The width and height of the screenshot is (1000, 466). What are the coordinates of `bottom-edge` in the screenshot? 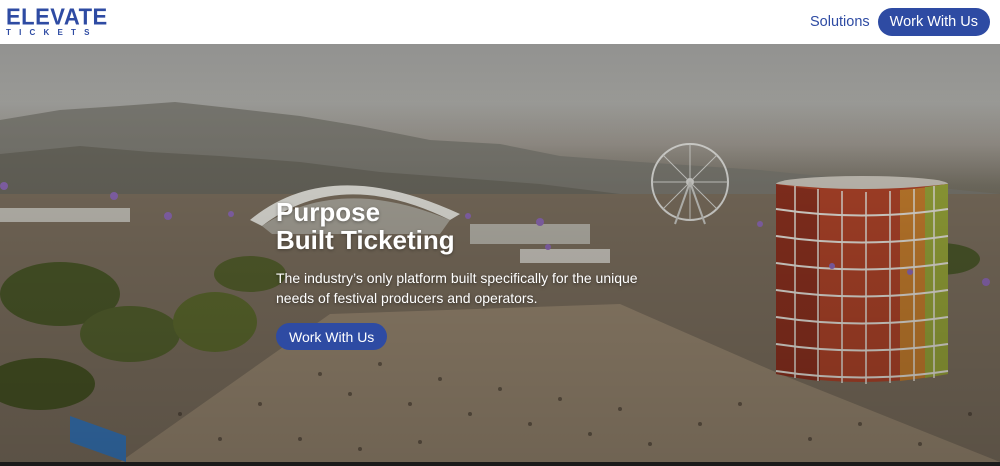 It's located at (500, 464).